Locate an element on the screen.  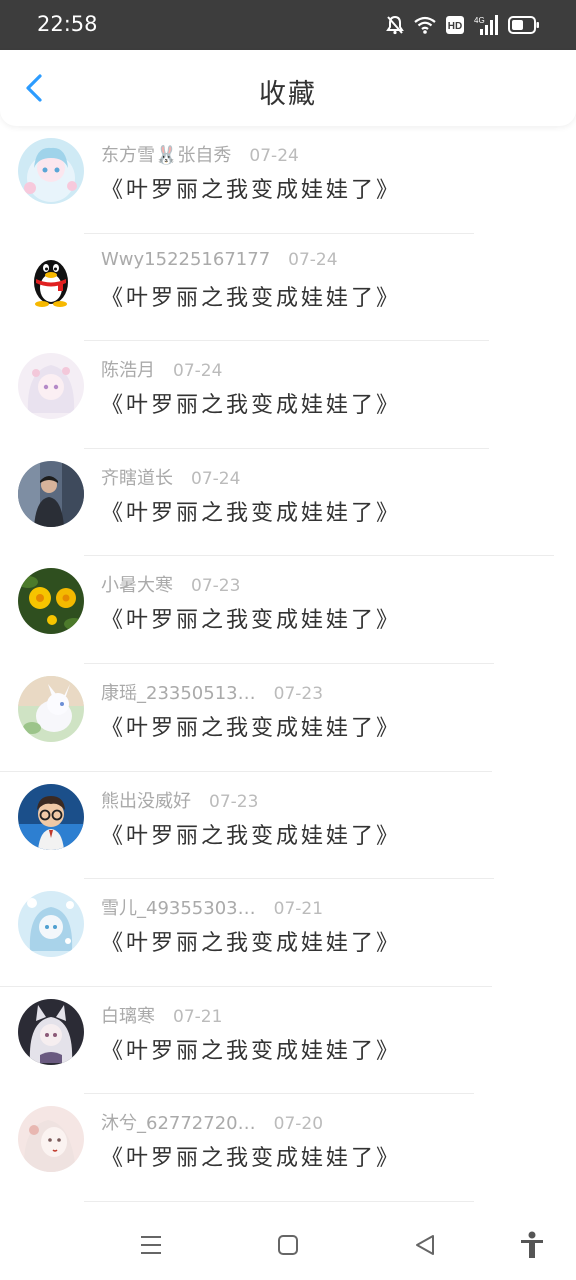
list-item: 齐瞎道长 07-24 《叶罗丽之我变成娃娃了》 is located at coordinates (288, 503).